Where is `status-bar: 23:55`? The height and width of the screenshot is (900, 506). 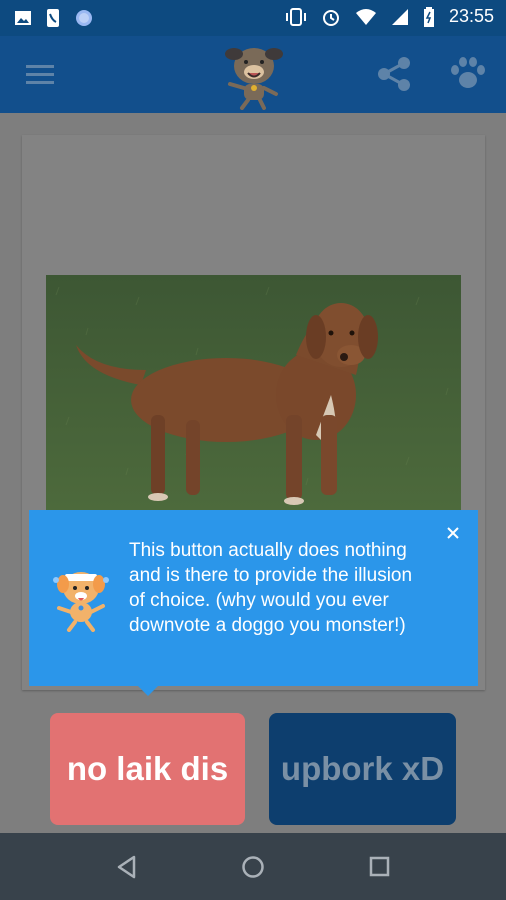 status-bar: 23:55 is located at coordinates (253, 18).